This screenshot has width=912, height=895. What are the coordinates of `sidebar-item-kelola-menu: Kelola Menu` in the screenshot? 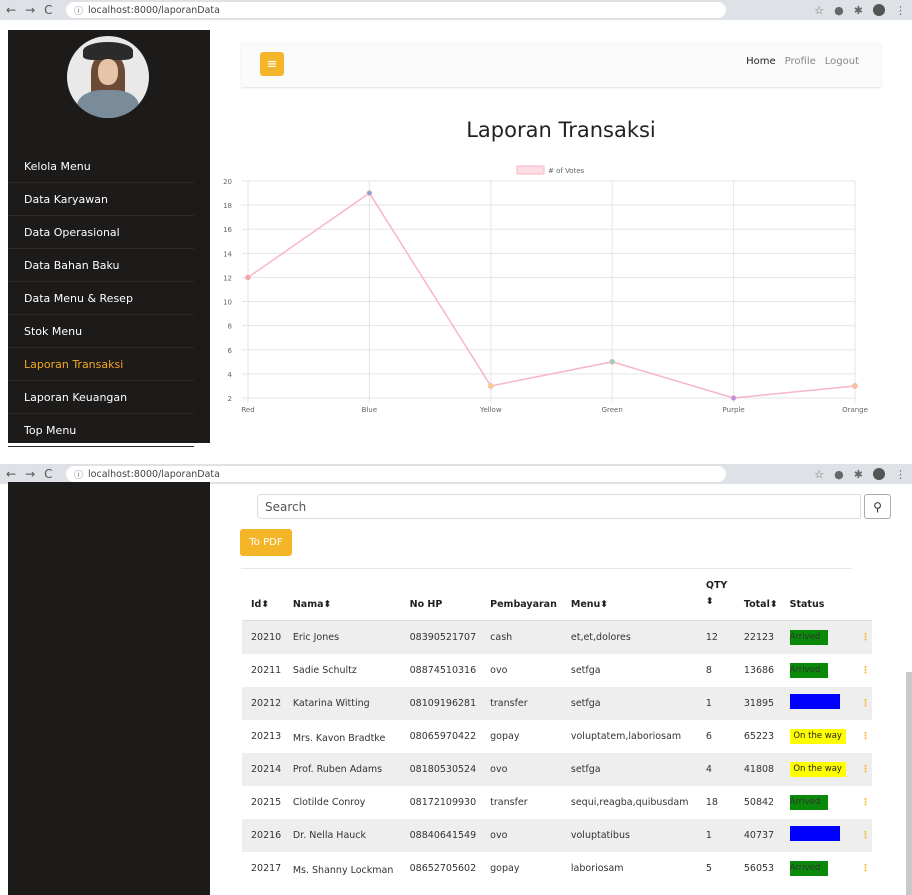 It's located at (101, 166).